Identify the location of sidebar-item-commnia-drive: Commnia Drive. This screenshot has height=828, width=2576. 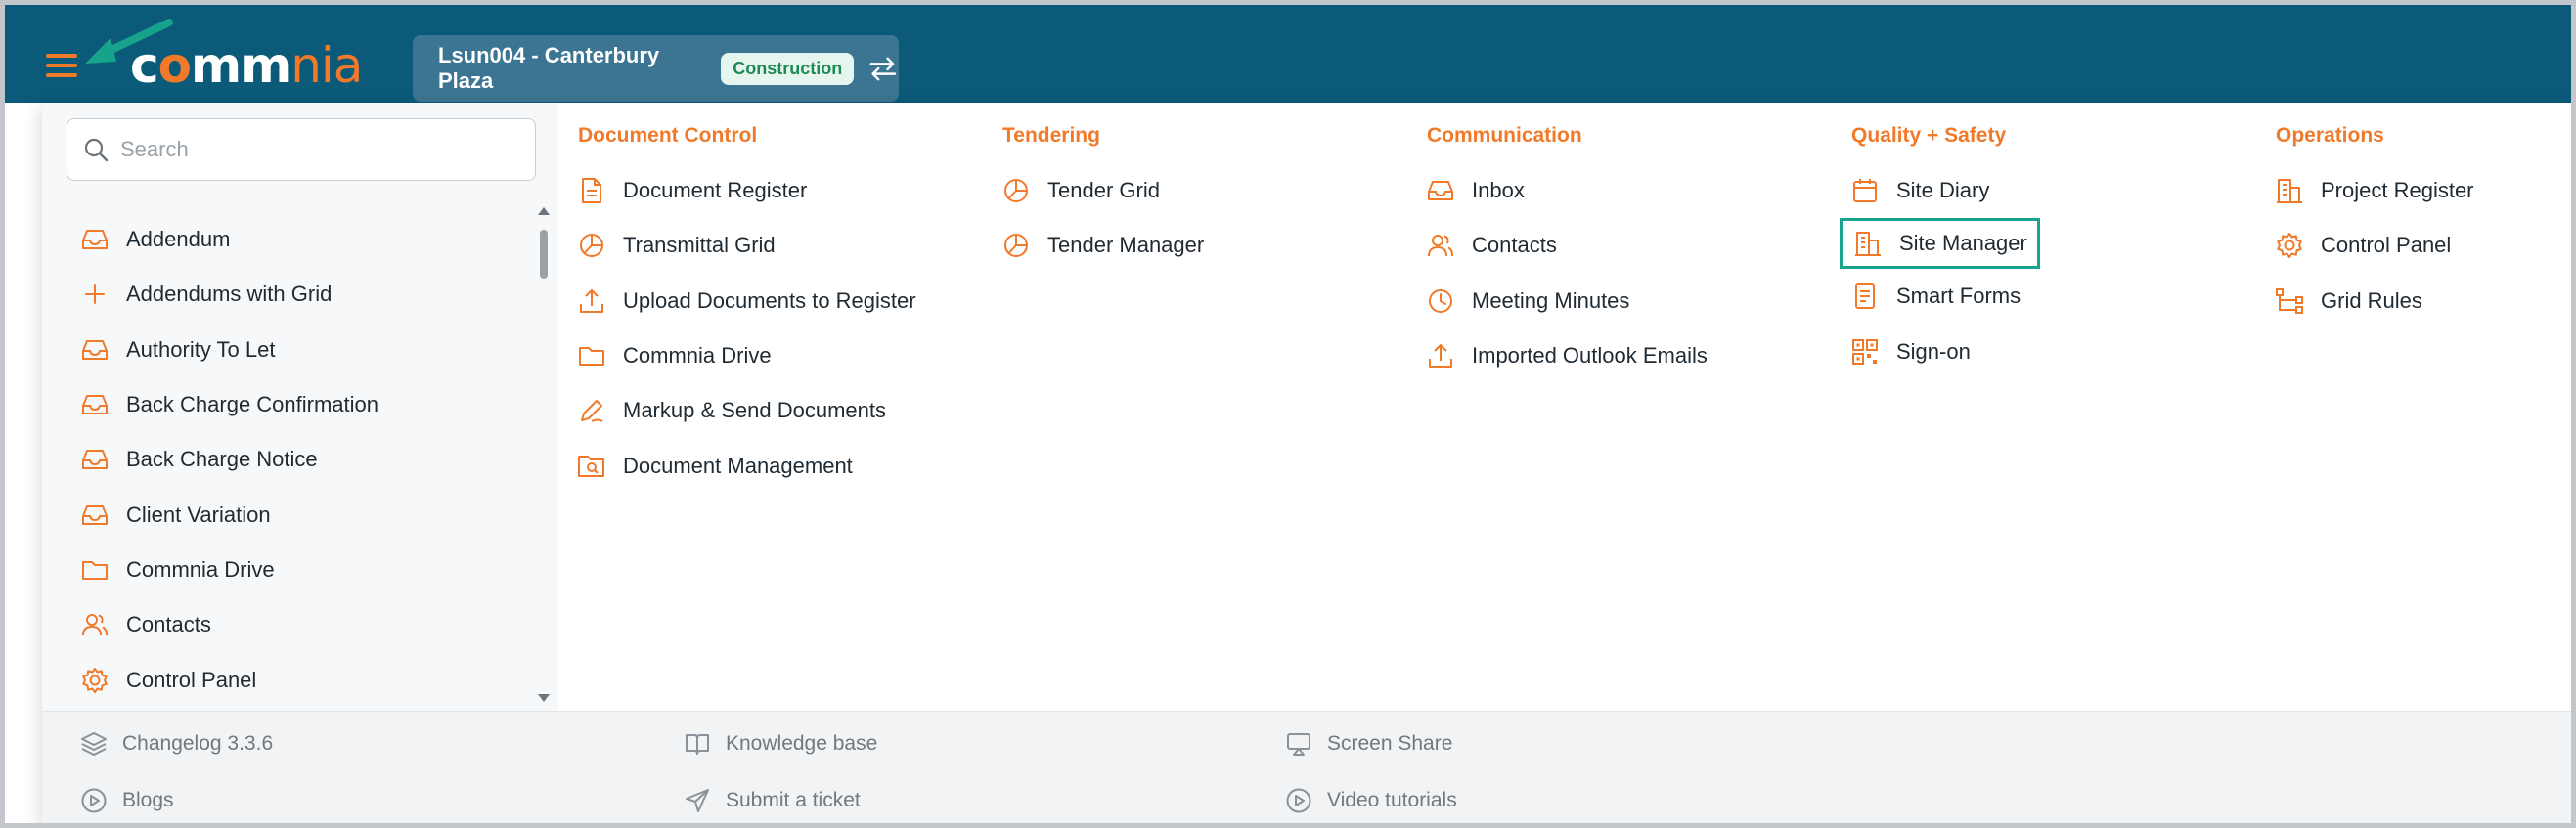
(228, 570).